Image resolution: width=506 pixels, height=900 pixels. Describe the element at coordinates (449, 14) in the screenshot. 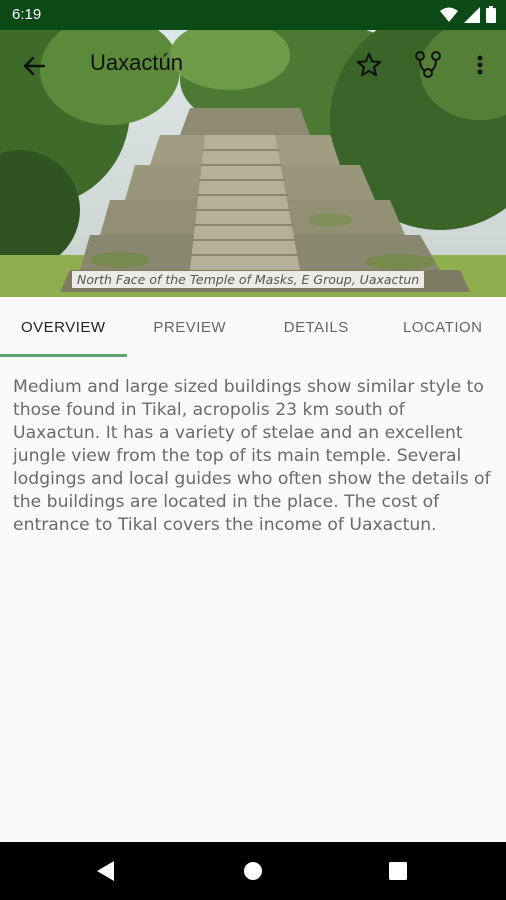

I see `wifi-icon` at that location.